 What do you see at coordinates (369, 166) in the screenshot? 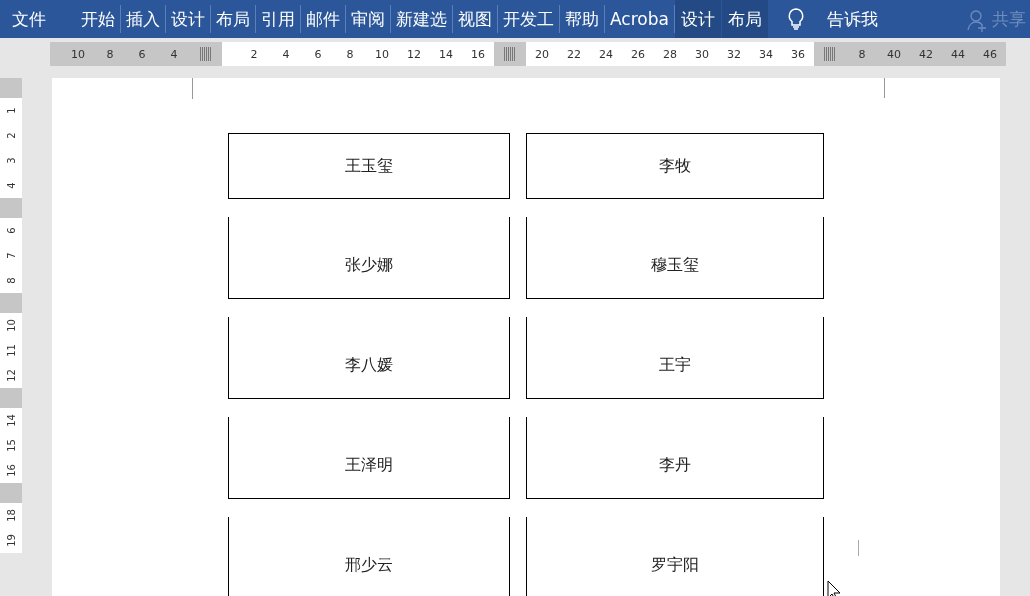
I see `label-cell: 王玉玺` at bounding box center [369, 166].